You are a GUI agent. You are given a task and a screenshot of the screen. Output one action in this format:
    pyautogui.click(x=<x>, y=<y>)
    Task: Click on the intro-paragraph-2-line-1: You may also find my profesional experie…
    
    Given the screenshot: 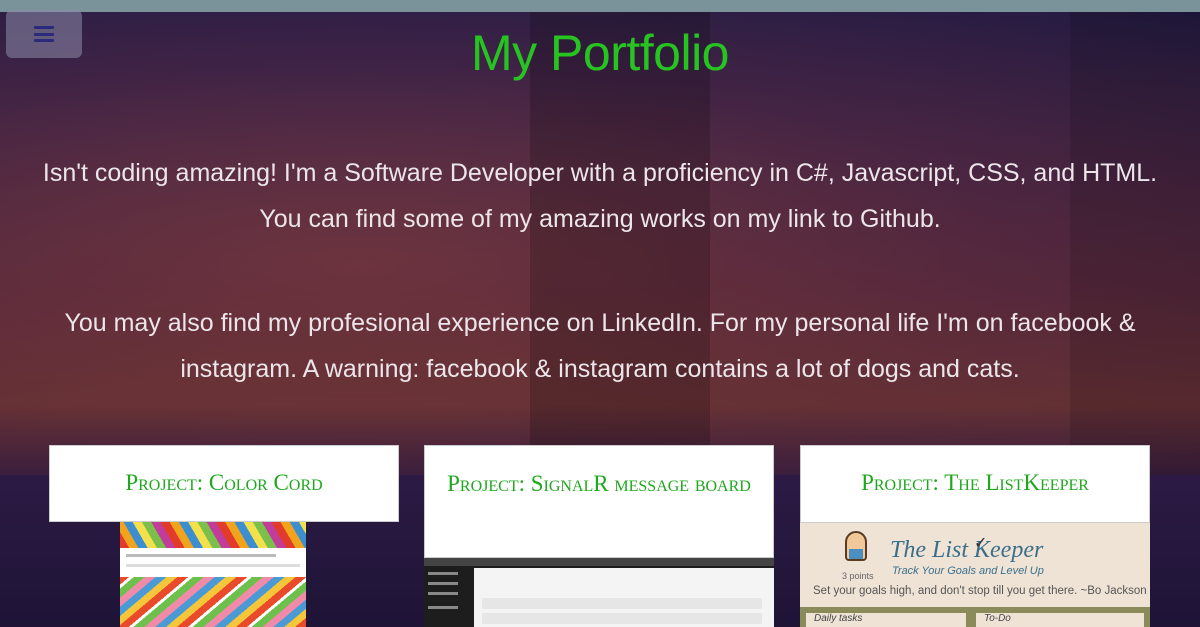 What is the action you would take?
    pyautogui.click(x=600, y=323)
    